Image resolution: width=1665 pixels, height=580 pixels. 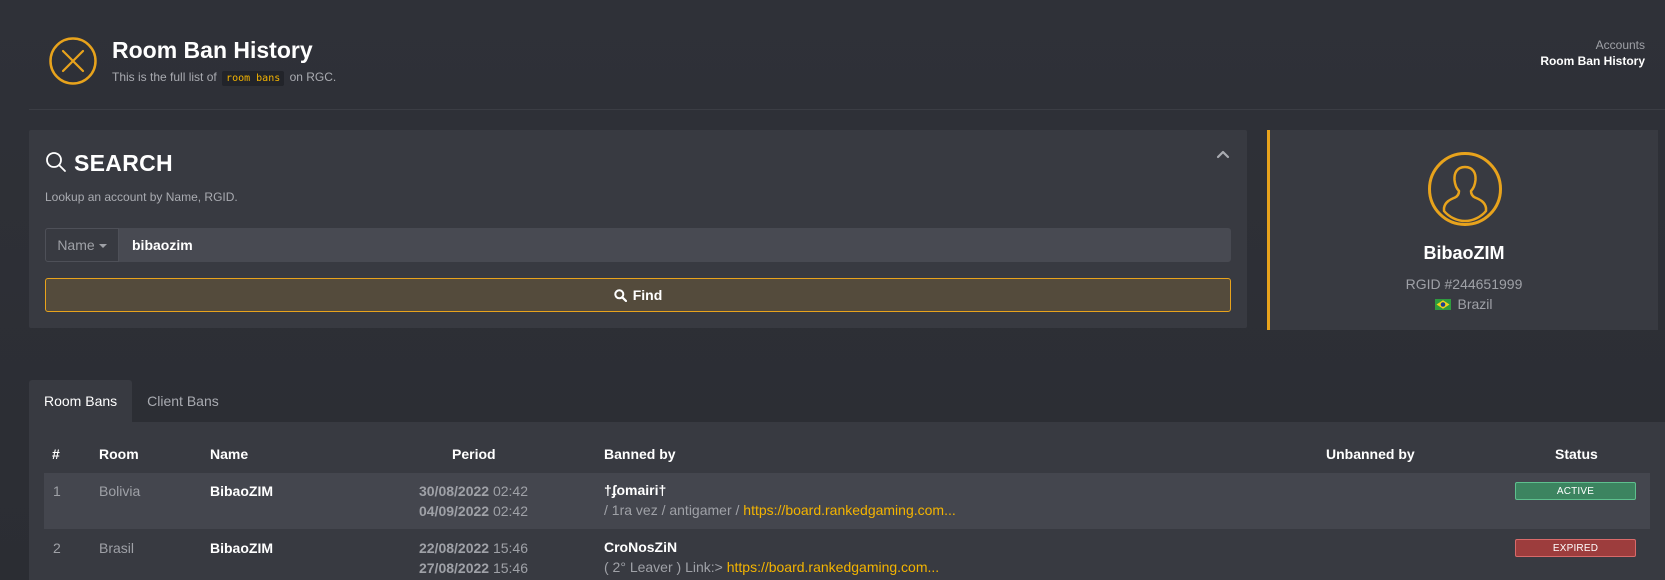 I want to click on col-header-status: Status, so click(x=1576, y=454).